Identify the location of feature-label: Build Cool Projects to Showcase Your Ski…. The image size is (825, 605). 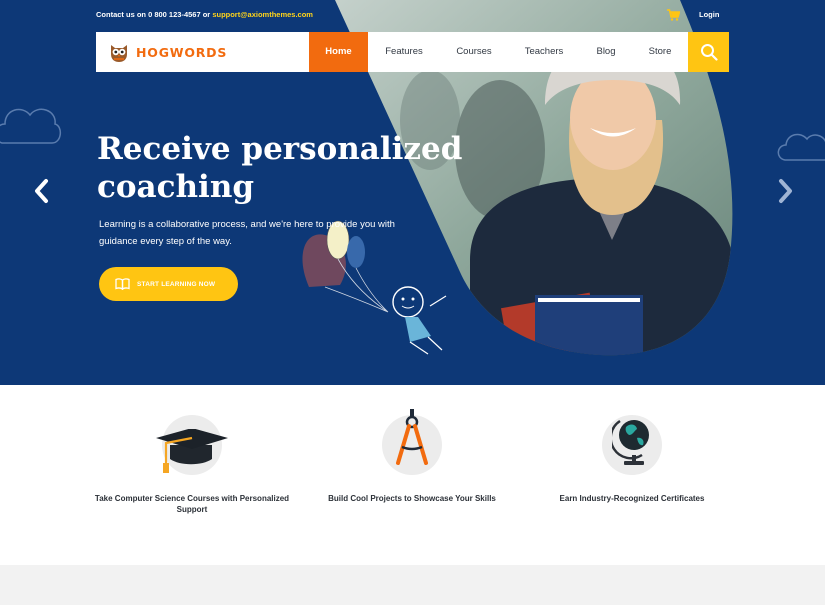
(412, 498).